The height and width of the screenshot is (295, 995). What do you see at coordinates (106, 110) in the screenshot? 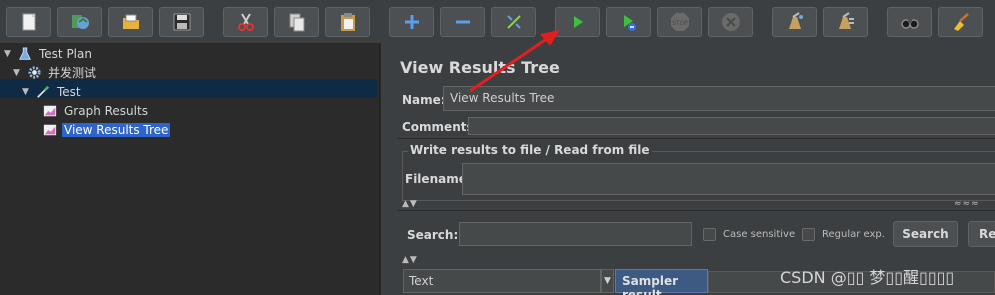
I see `tree-item-label: Graph Results` at bounding box center [106, 110].